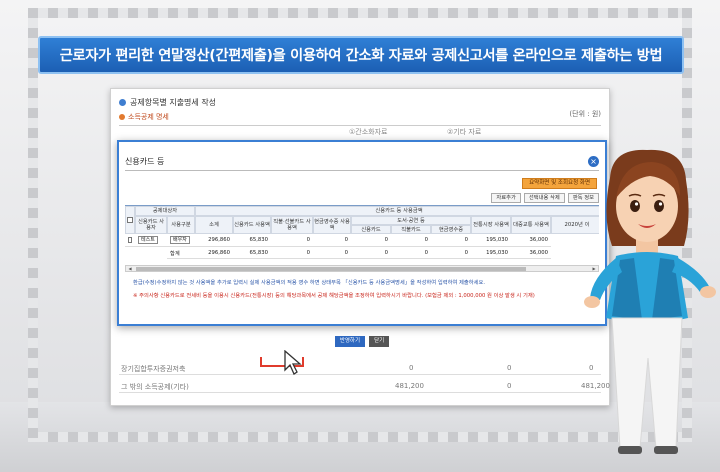  What do you see at coordinates (145, 161) in the screenshot?
I see `dialog-title: 신용카드 등` at bounding box center [145, 161].